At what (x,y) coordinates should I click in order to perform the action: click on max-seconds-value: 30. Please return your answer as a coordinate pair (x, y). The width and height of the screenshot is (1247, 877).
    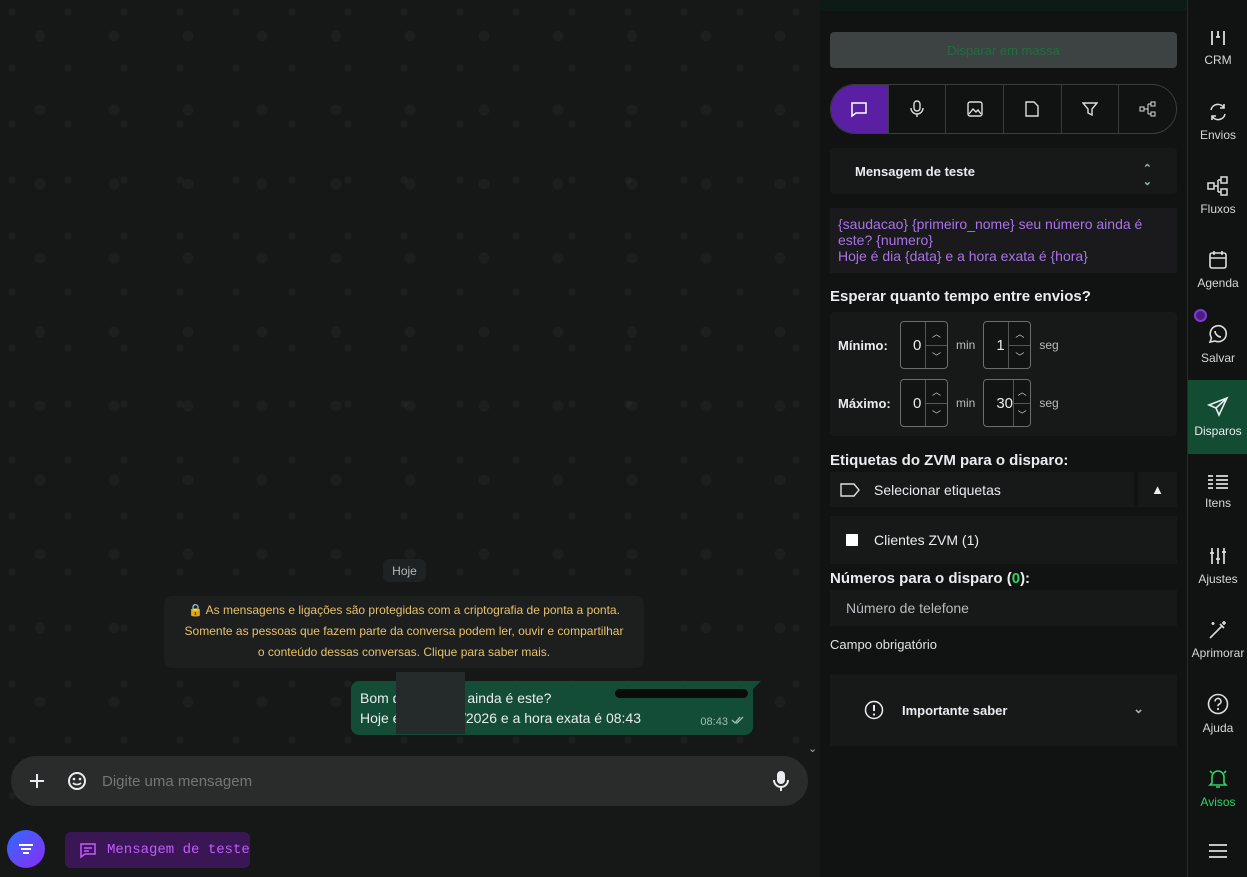
    Looking at the image, I should click on (1005, 403).